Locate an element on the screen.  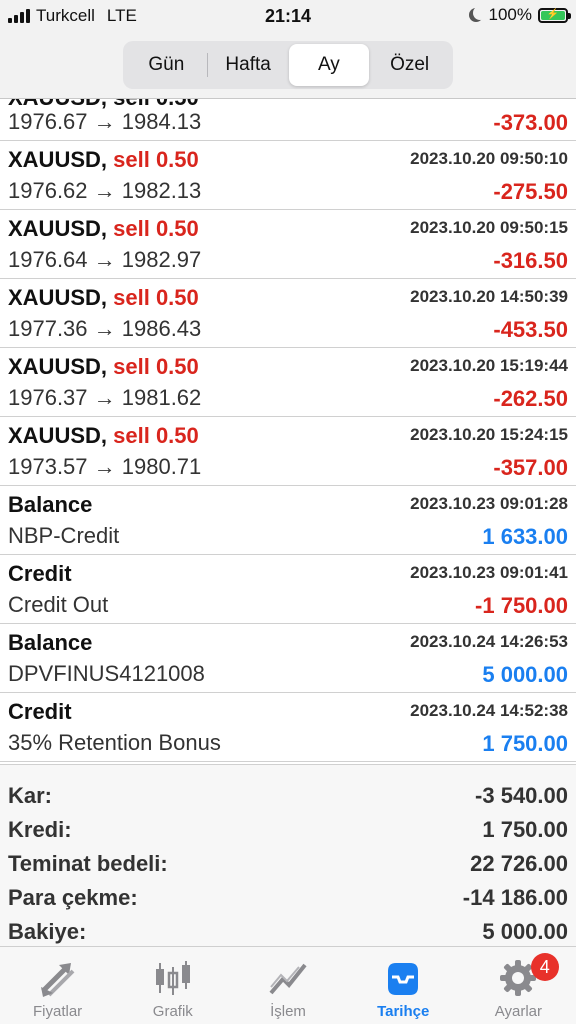
deal-prices: 1976.62 → 1982.13 is located at coordinates (105, 190).